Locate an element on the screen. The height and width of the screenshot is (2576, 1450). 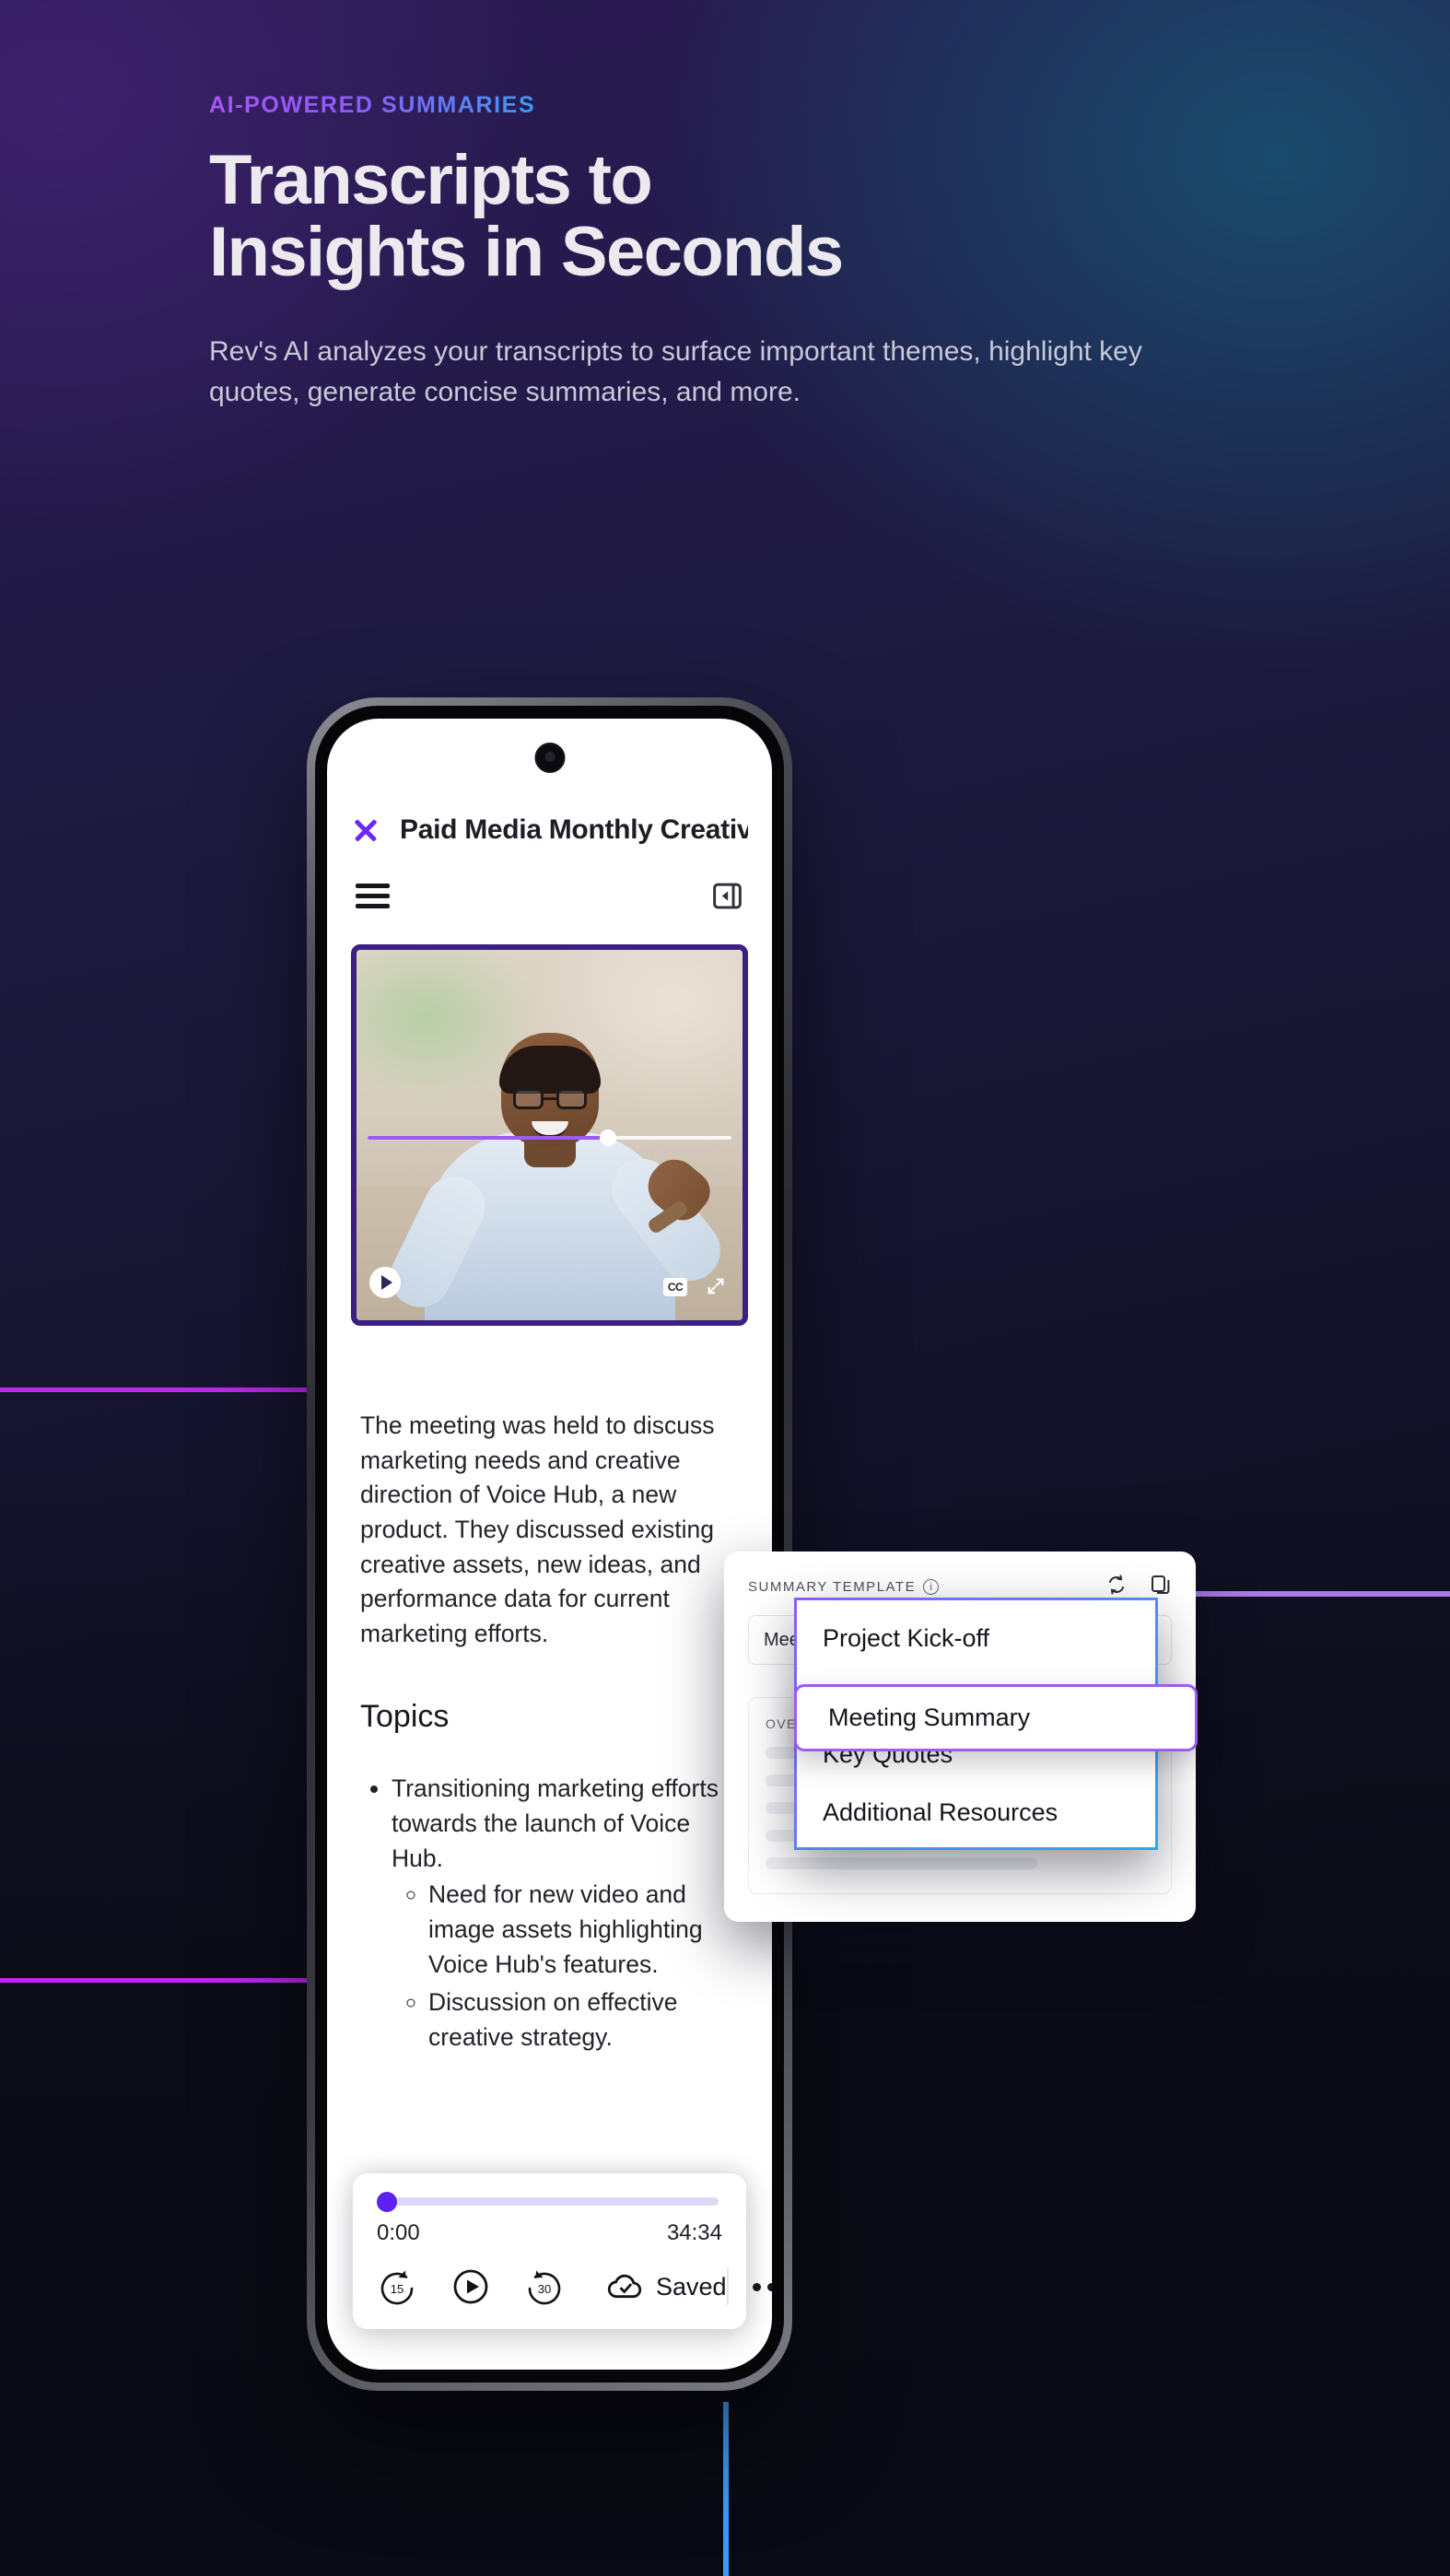
total-time: 34:34 is located at coordinates (694, 2232).